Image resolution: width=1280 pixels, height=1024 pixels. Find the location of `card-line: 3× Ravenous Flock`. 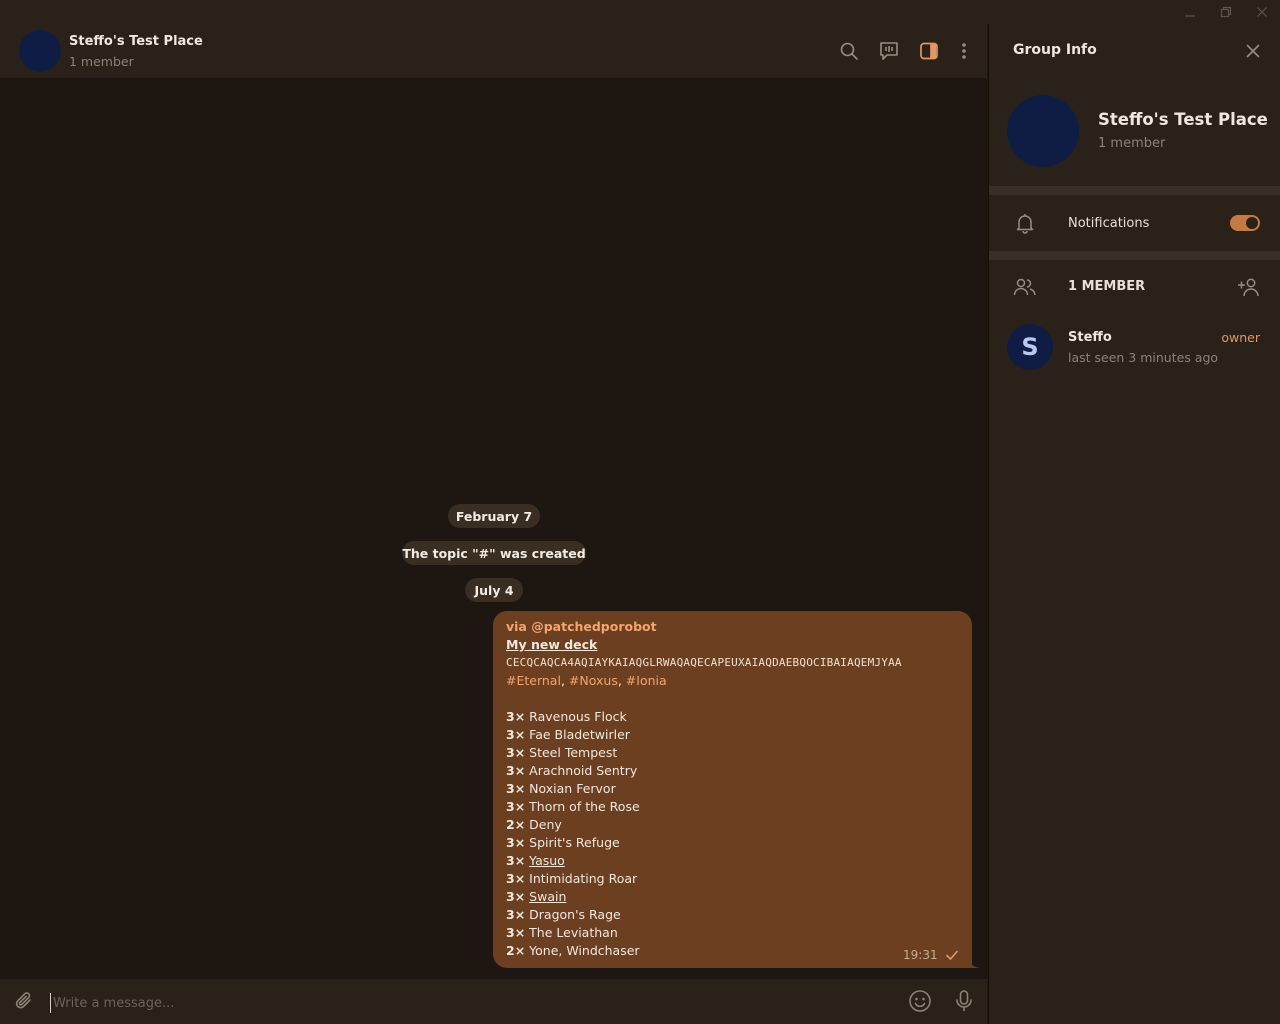

card-line: 3× Ravenous Flock is located at coordinates (566, 716).